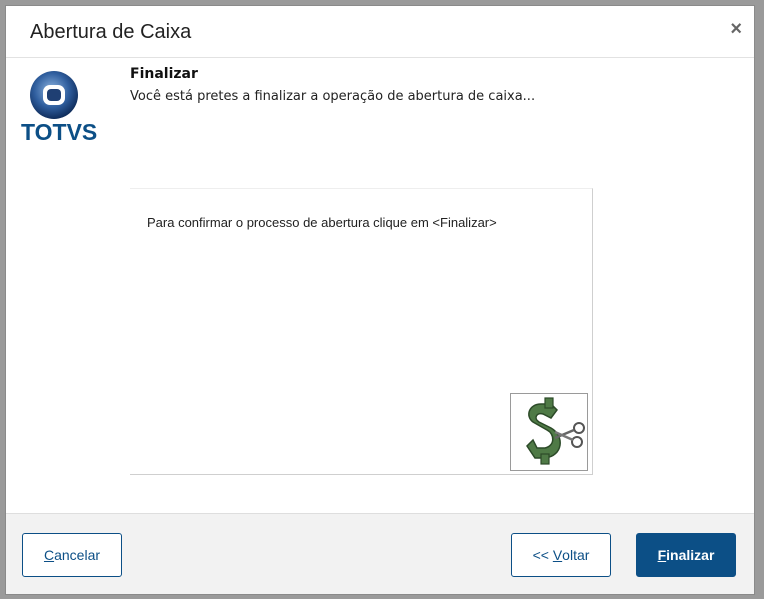 This screenshot has height=599, width=764. I want to click on totvs-logo-icon, so click(54, 95).